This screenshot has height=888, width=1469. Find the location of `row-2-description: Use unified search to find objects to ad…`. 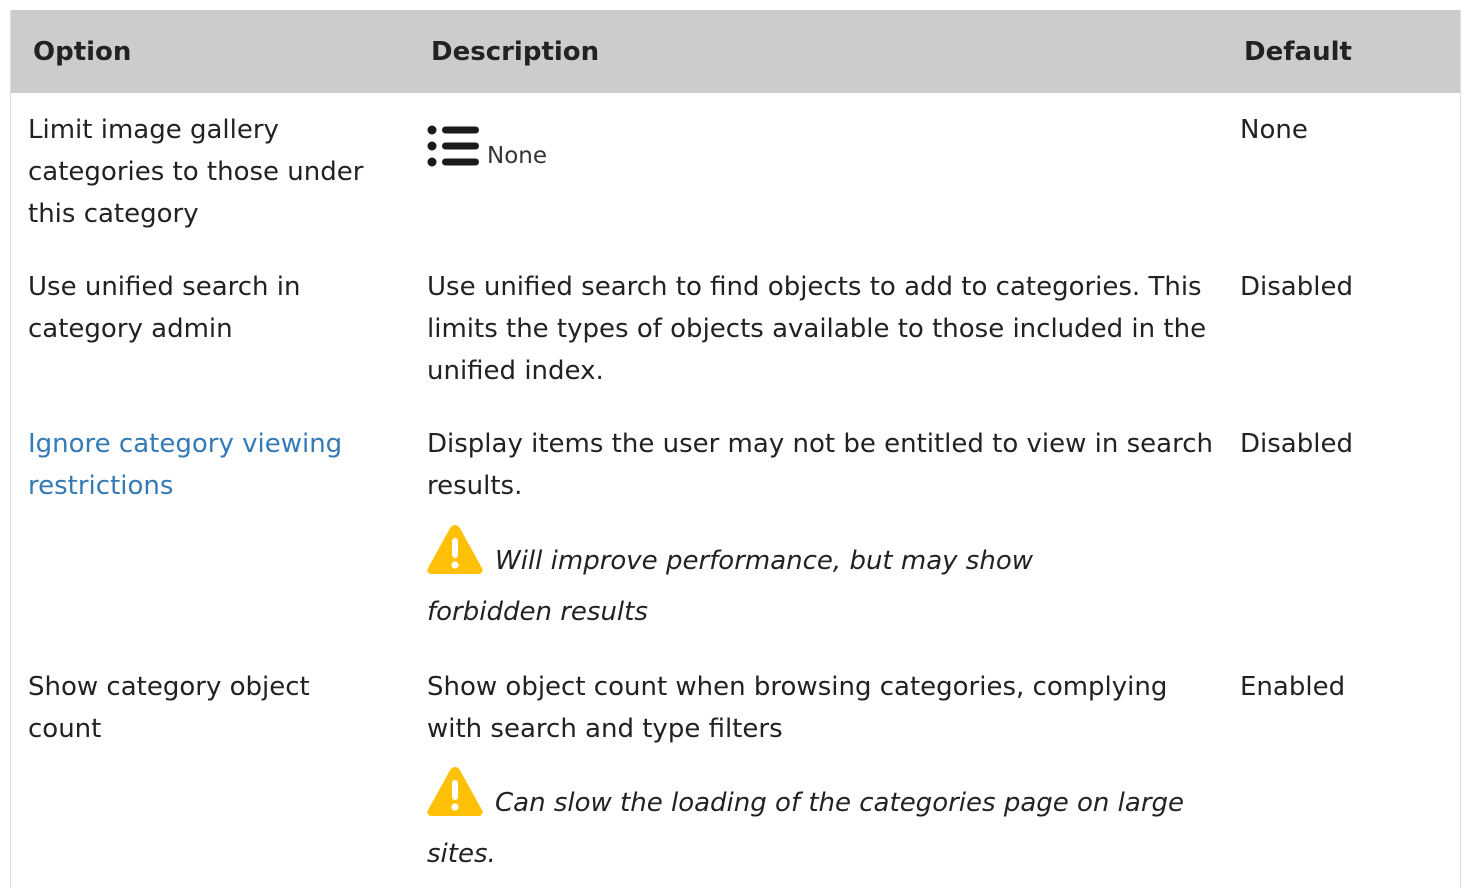

row-2-description: Use unified search to find objects to ad… is located at coordinates (817, 329).